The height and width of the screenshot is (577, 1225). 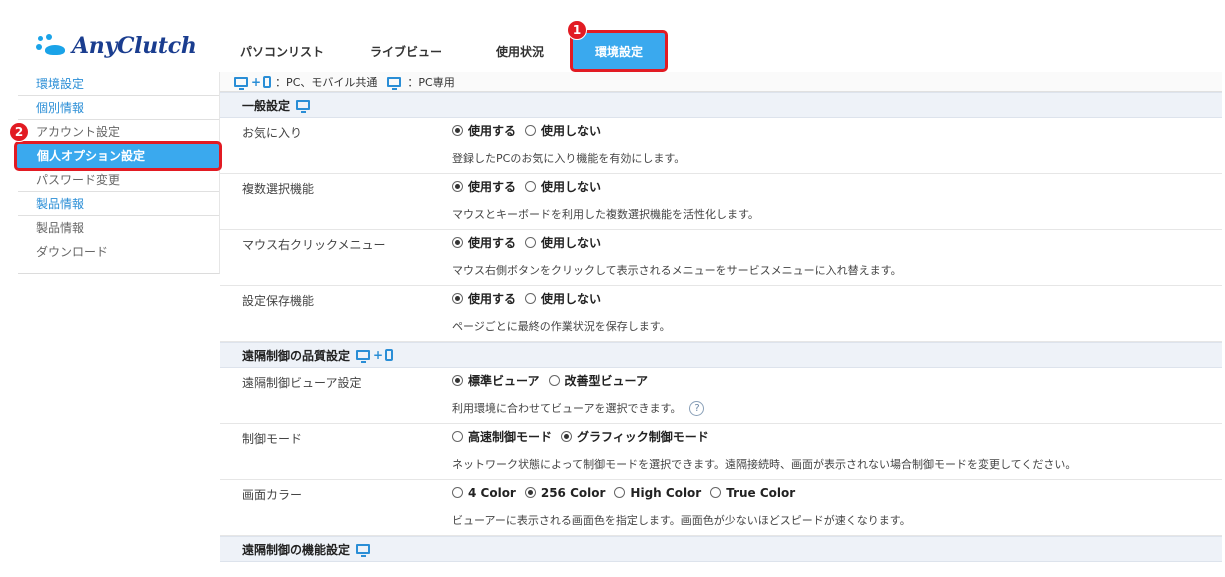 I want to click on setting-description: マウスとキーボードを利用した複数選択機能を活性化します。, so click(x=605, y=214).